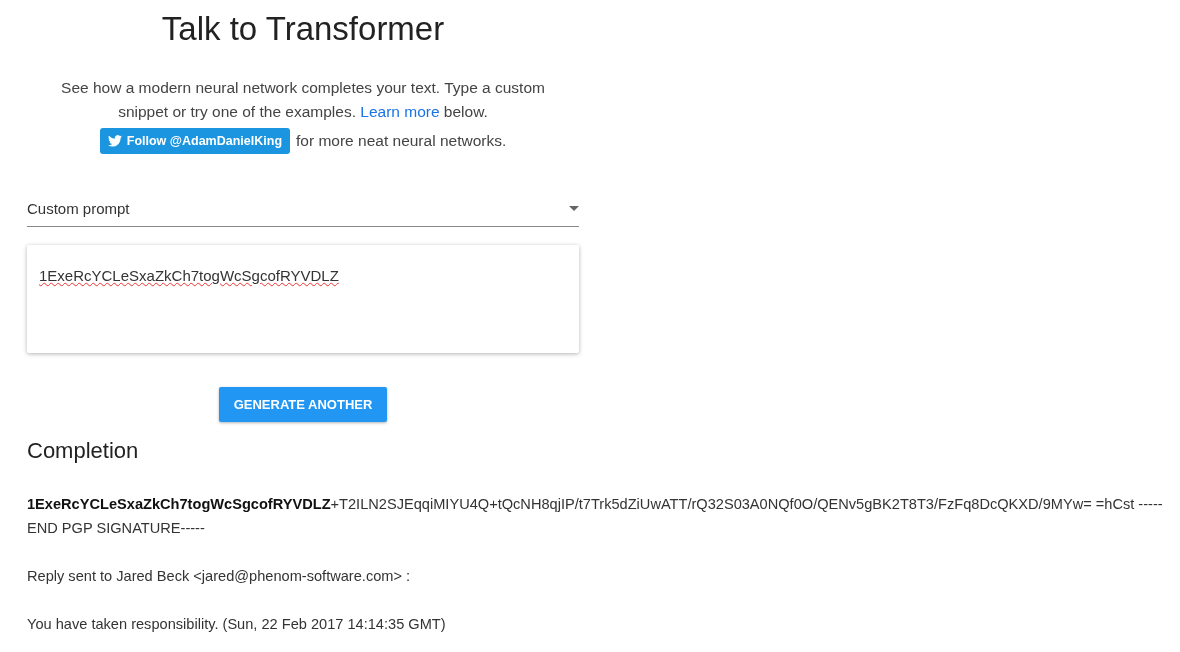 The width and height of the screenshot is (1180, 652). Describe the element at coordinates (595, 516) in the screenshot. I see `completion-text: 1ExeRcYCLeSxaZkCh7togWcSgcofRYVDLZ+T2ILN2SJEqqiMIYU4Q+tQcNH8qjIP/t7Trk5dZiUwATT/rQ32S03A0NQf0O/QENv5gBK2T8T3/FzFq8DcQKXD/9MYw= =hCst -----END PGP SIGNATURE-----` at that location.